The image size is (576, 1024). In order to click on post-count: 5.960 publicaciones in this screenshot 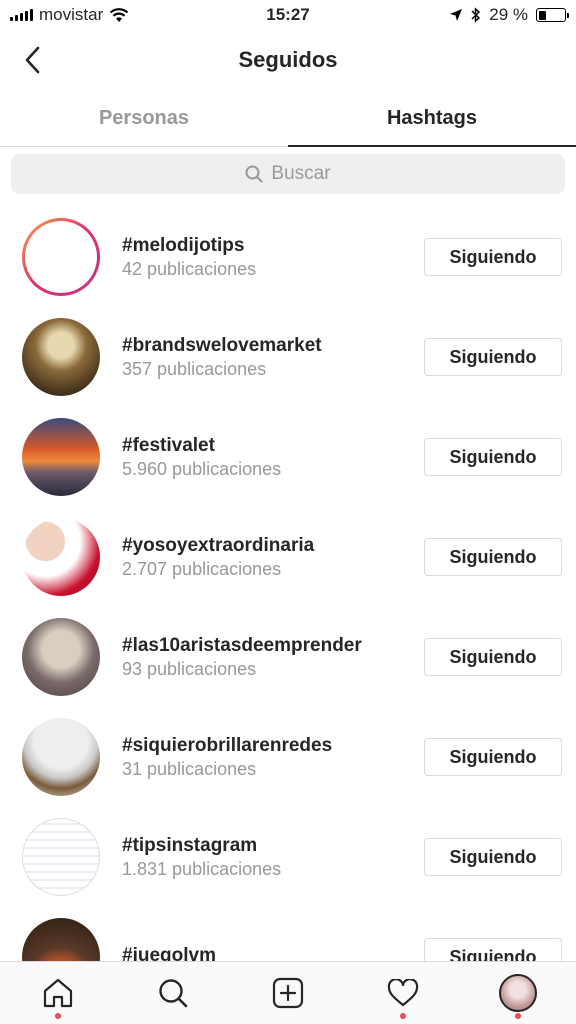, I will do `click(202, 468)`.